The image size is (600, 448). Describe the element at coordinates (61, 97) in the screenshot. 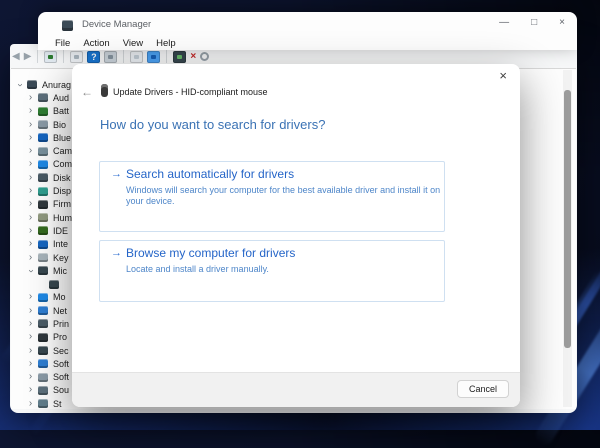

I see `tree-item-label: Aud` at that location.